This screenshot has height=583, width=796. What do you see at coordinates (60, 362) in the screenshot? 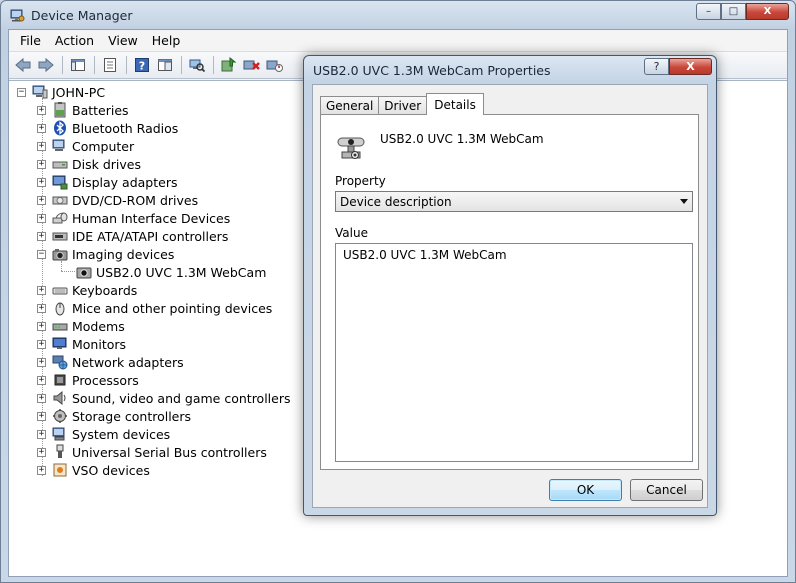
I see `network-adapter-icon` at bounding box center [60, 362].